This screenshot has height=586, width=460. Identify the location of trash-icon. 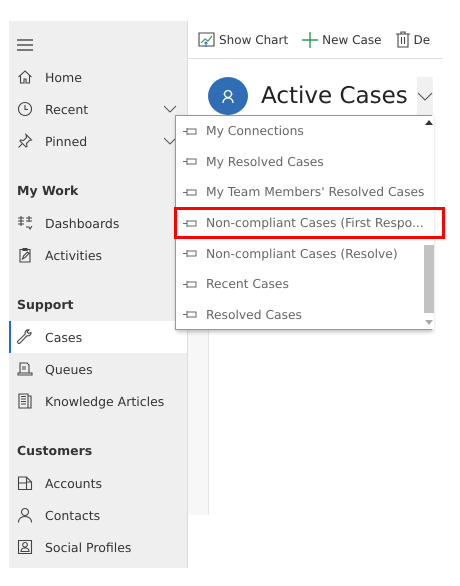
(403, 39).